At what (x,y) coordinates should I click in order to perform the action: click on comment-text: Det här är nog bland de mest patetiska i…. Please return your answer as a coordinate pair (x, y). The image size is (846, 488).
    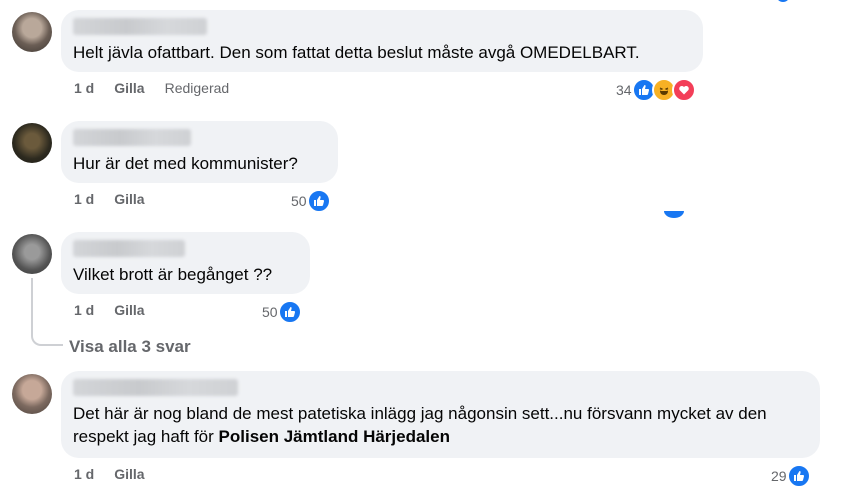
    Looking at the image, I should click on (420, 425).